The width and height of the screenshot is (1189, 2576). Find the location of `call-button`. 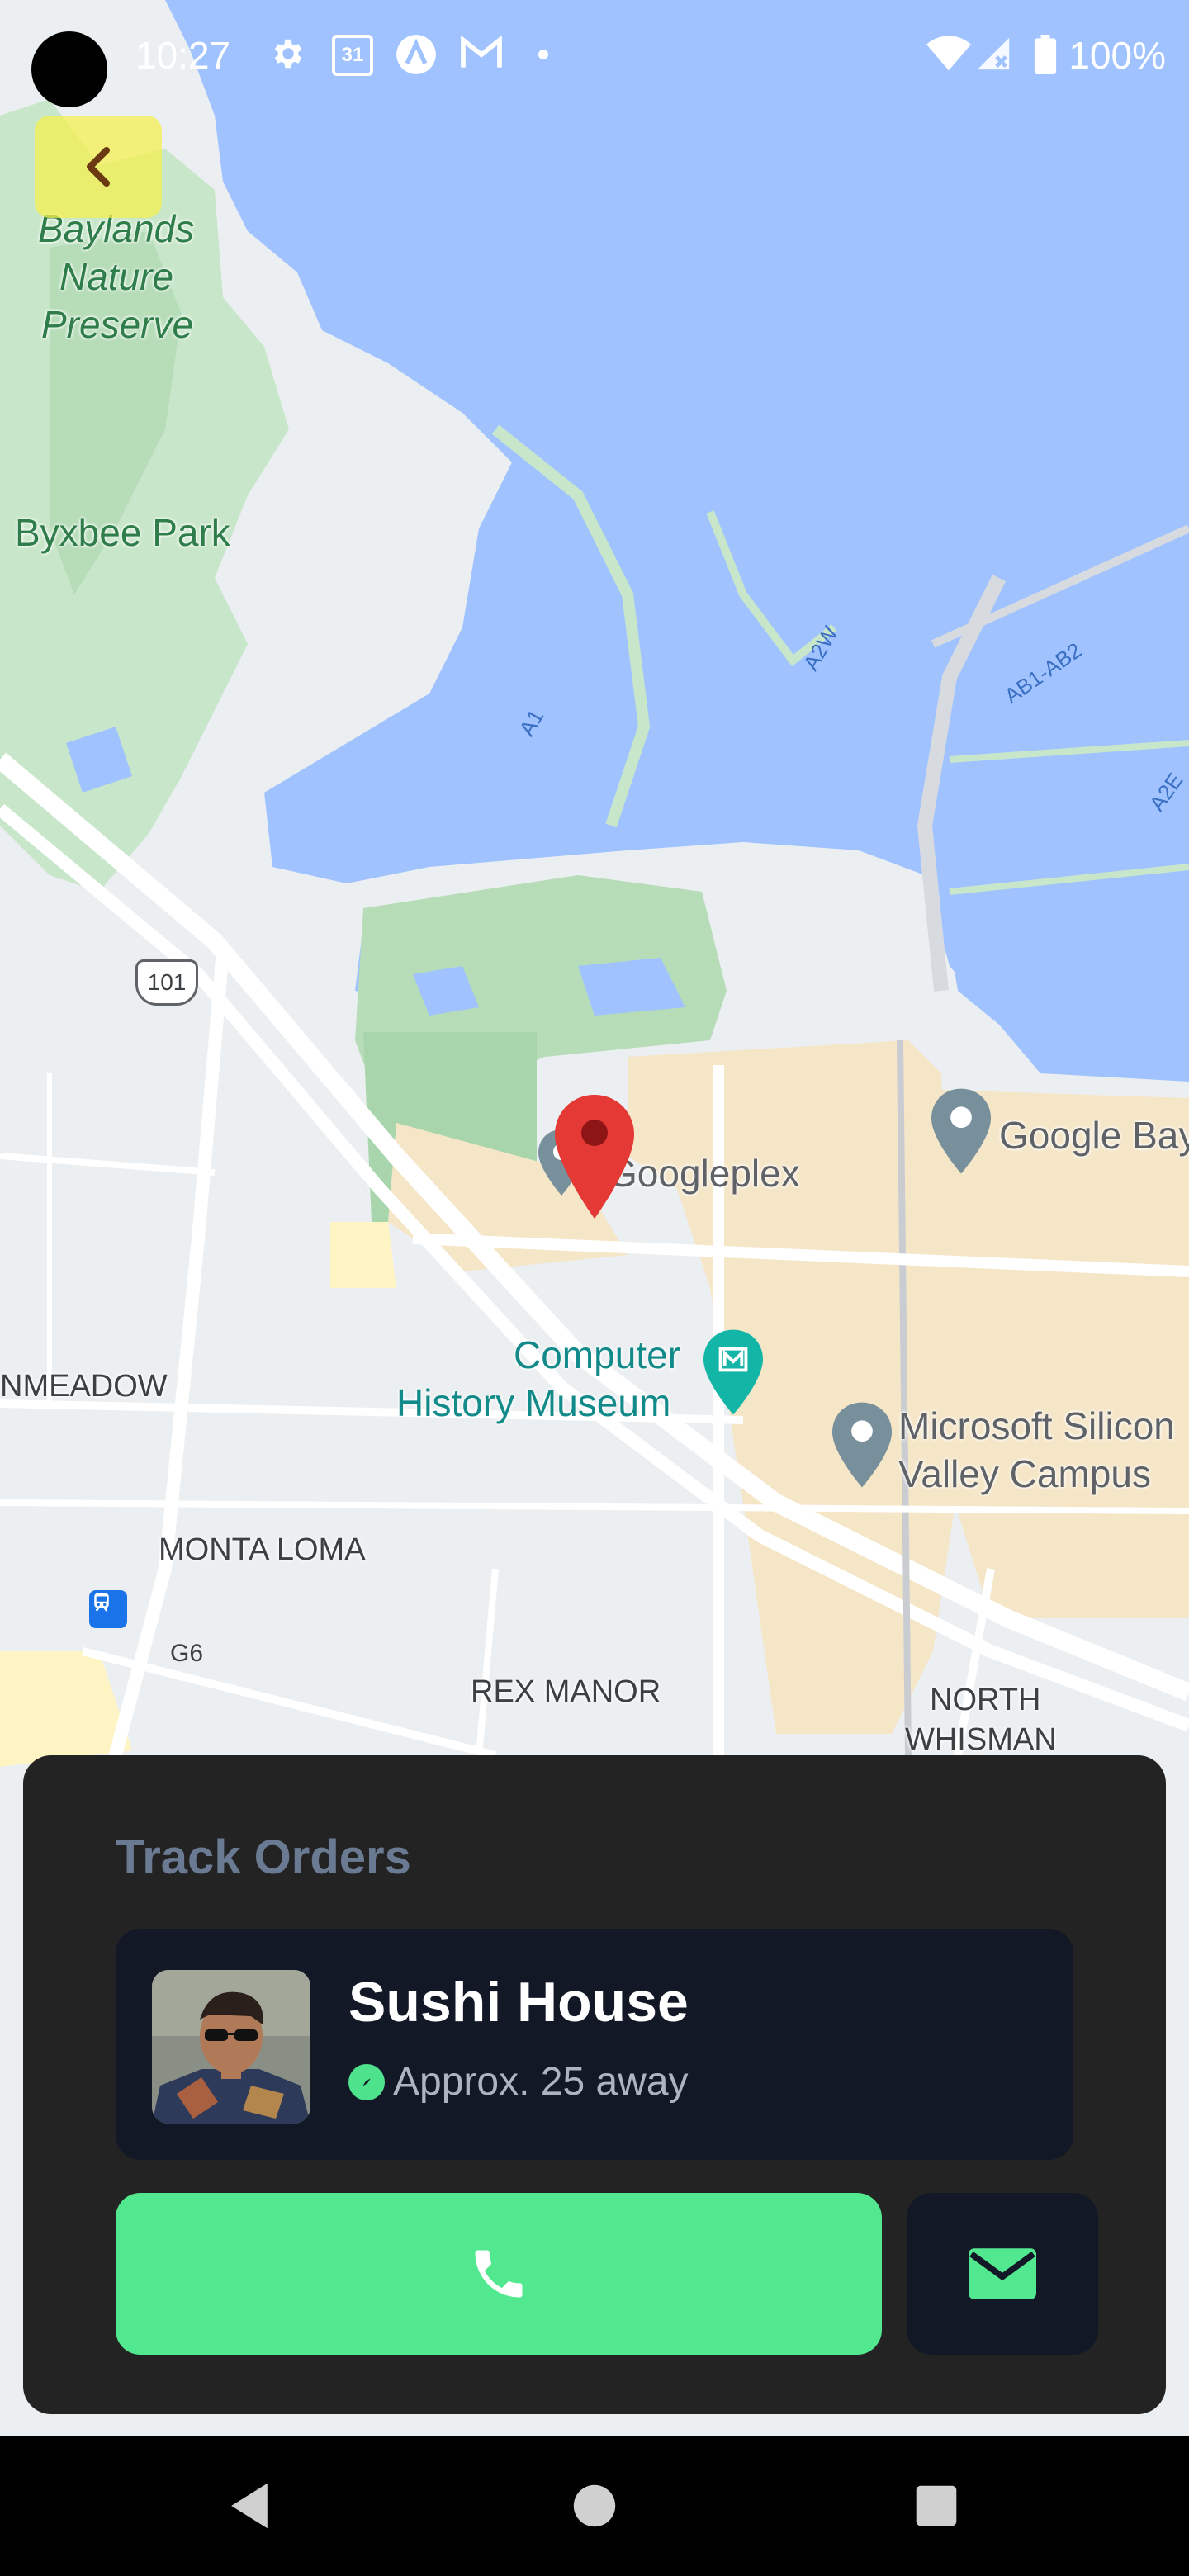

call-button is located at coordinates (499, 2274).